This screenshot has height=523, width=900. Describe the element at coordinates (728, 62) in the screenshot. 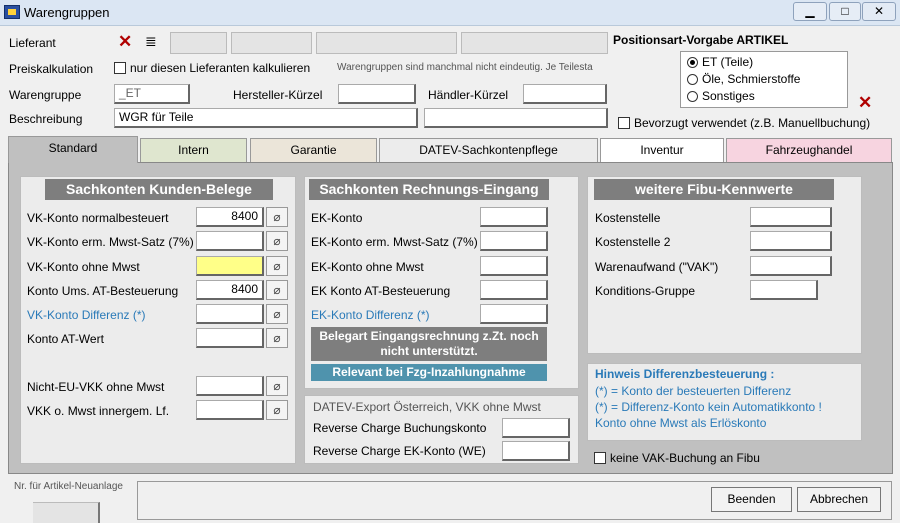

I see `option-et: ET (Teile)` at that location.